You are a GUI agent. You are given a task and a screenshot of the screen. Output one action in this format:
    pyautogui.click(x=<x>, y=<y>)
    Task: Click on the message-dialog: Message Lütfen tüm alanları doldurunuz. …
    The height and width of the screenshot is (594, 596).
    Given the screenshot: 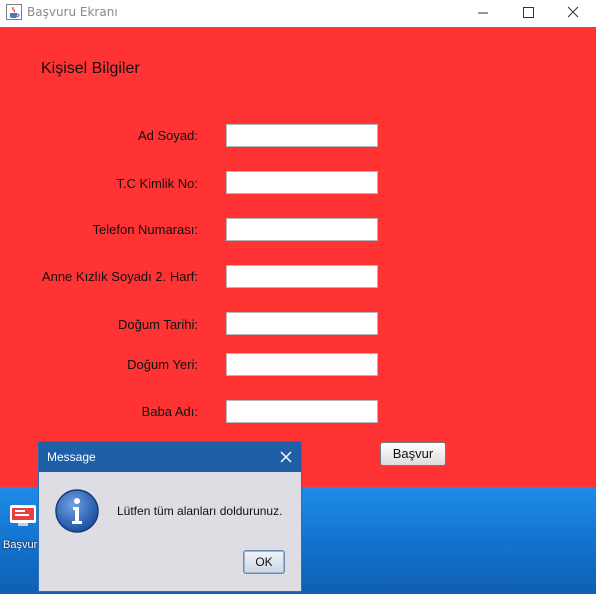 What is the action you would take?
    pyautogui.click(x=170, y=516)
    